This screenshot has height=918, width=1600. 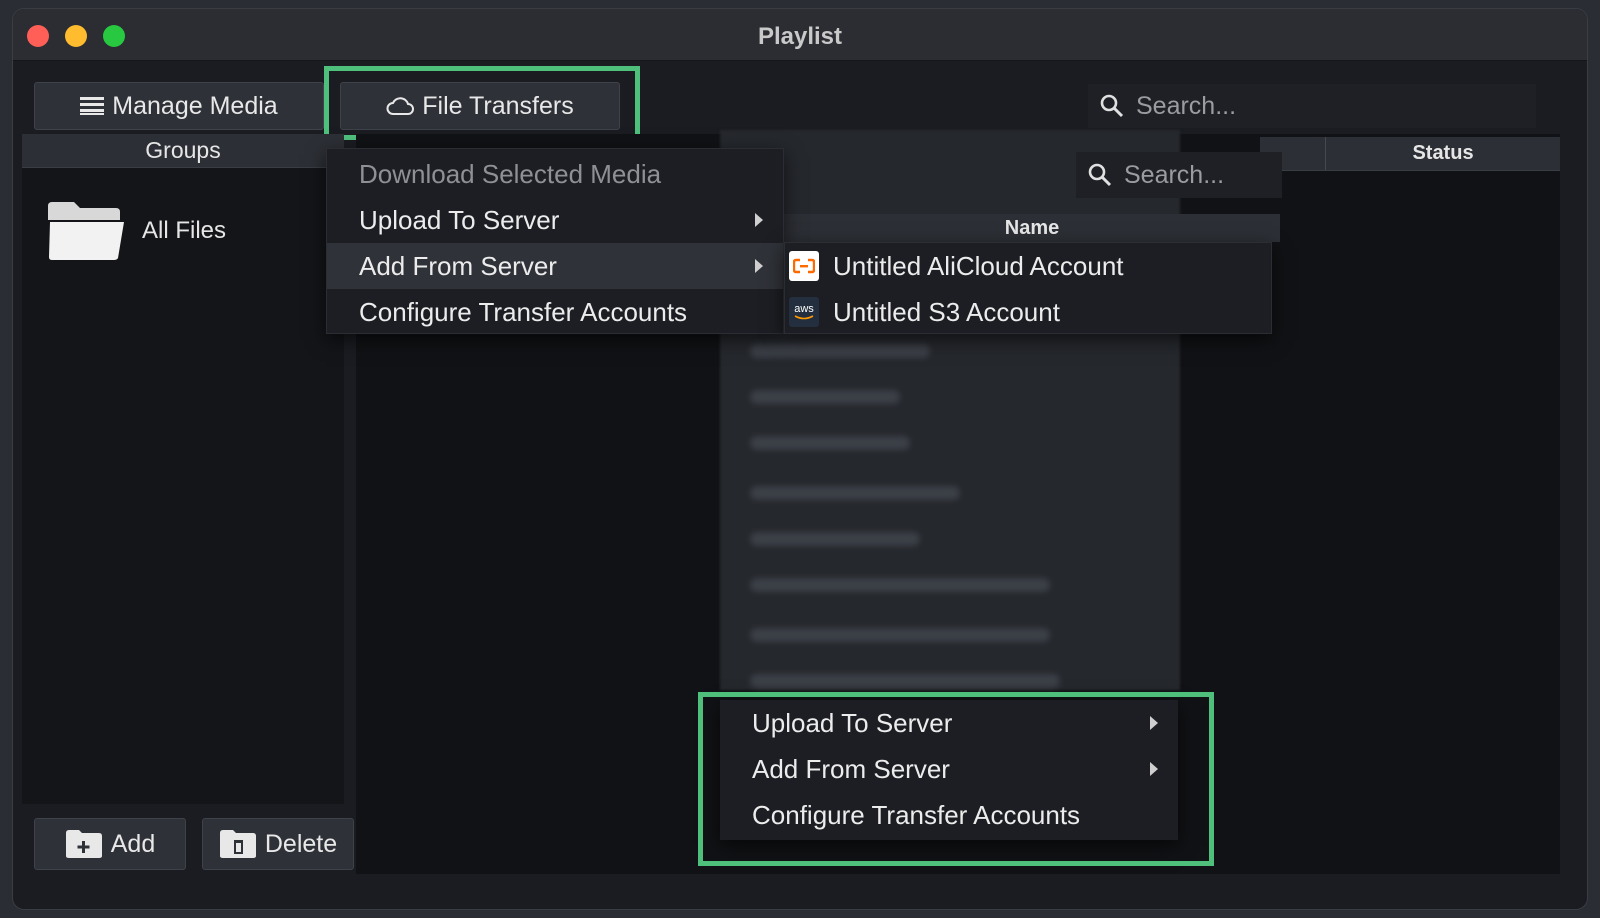 I want to click on aws-icon: aws, so click(x=804, y=312).